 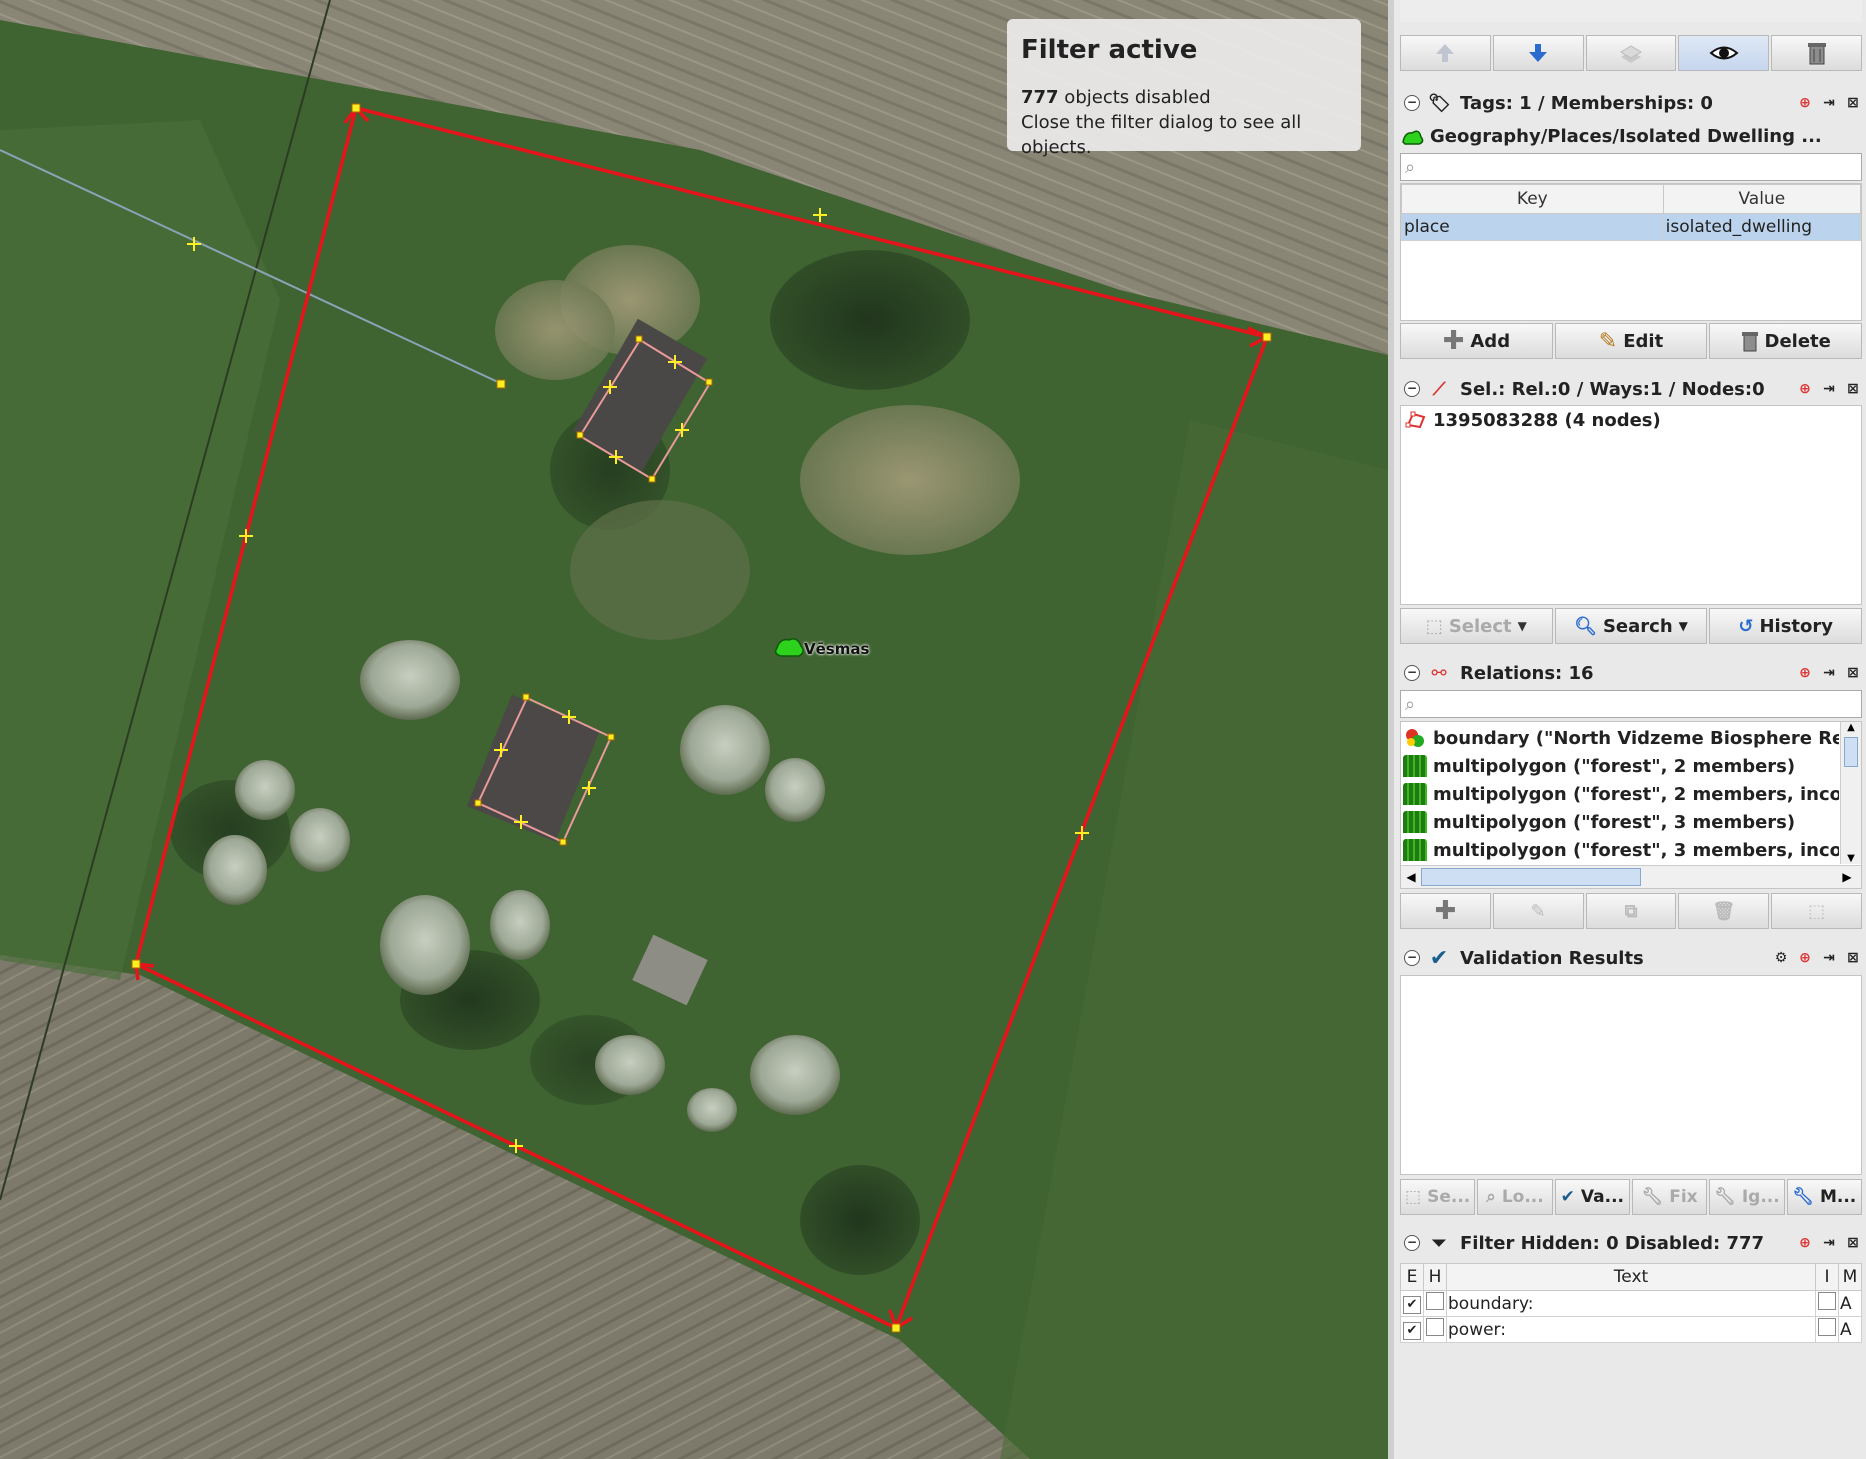 What do you see at coordinates (1762, 227) in the screenshot?
I see `tag-value: isolated_dwelling` at bounding box center [1762, 227].